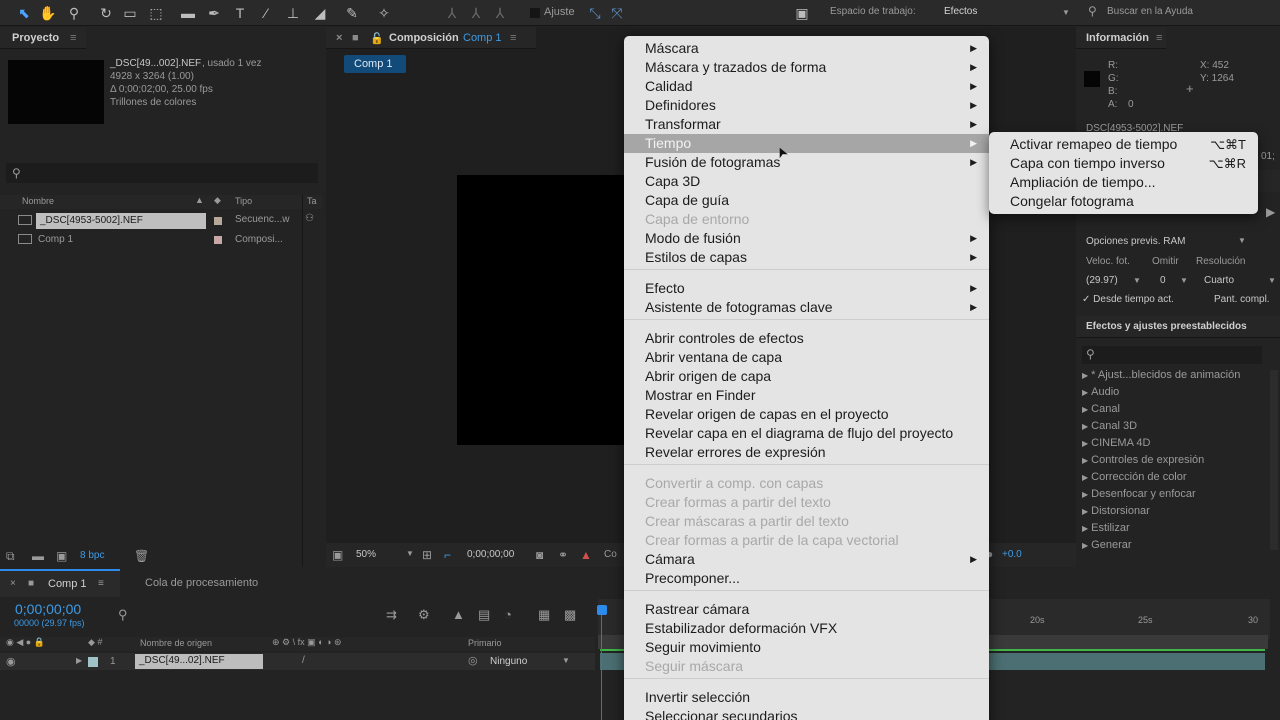 The image size is (1280, 720). What do you see at coordinates (121, 221) in the screenshot?
I see `item-name-editing: _DSC[4953-5002].NEF` at bounding box center [121, 221].